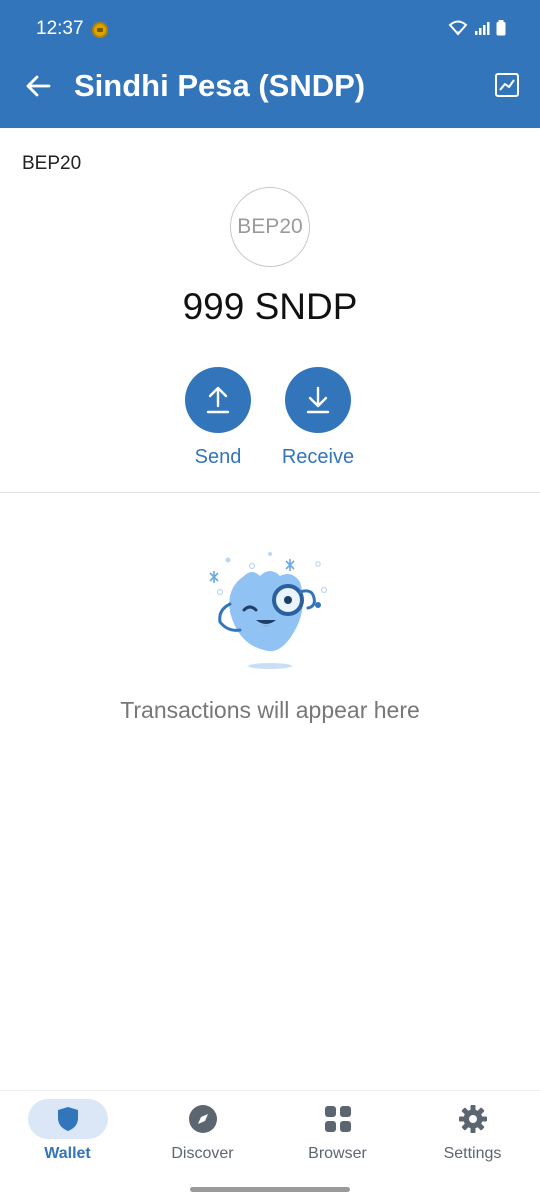 The height and width of the screenshot is (1200, 540). I want to click on empty-transactions-illustration-icon, so click(268, 610).